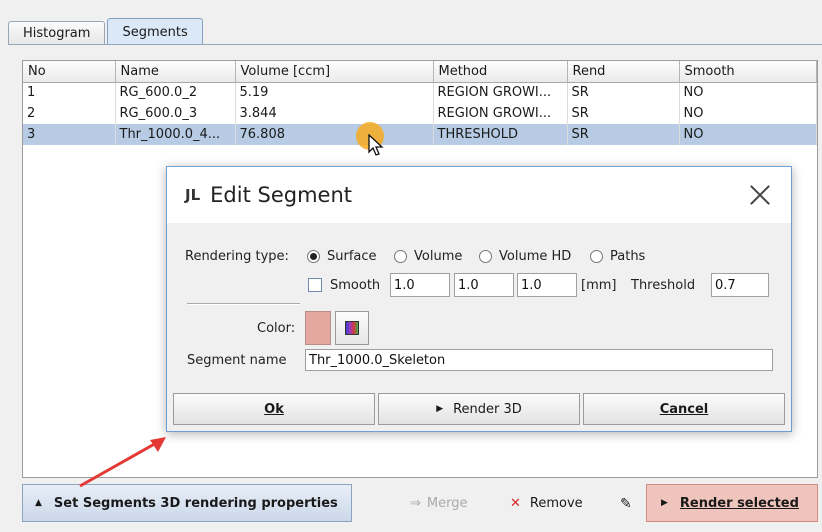  Describe the element at coordinates (69, 92) in the screenshot. I see `cell-no: 1` at that location.